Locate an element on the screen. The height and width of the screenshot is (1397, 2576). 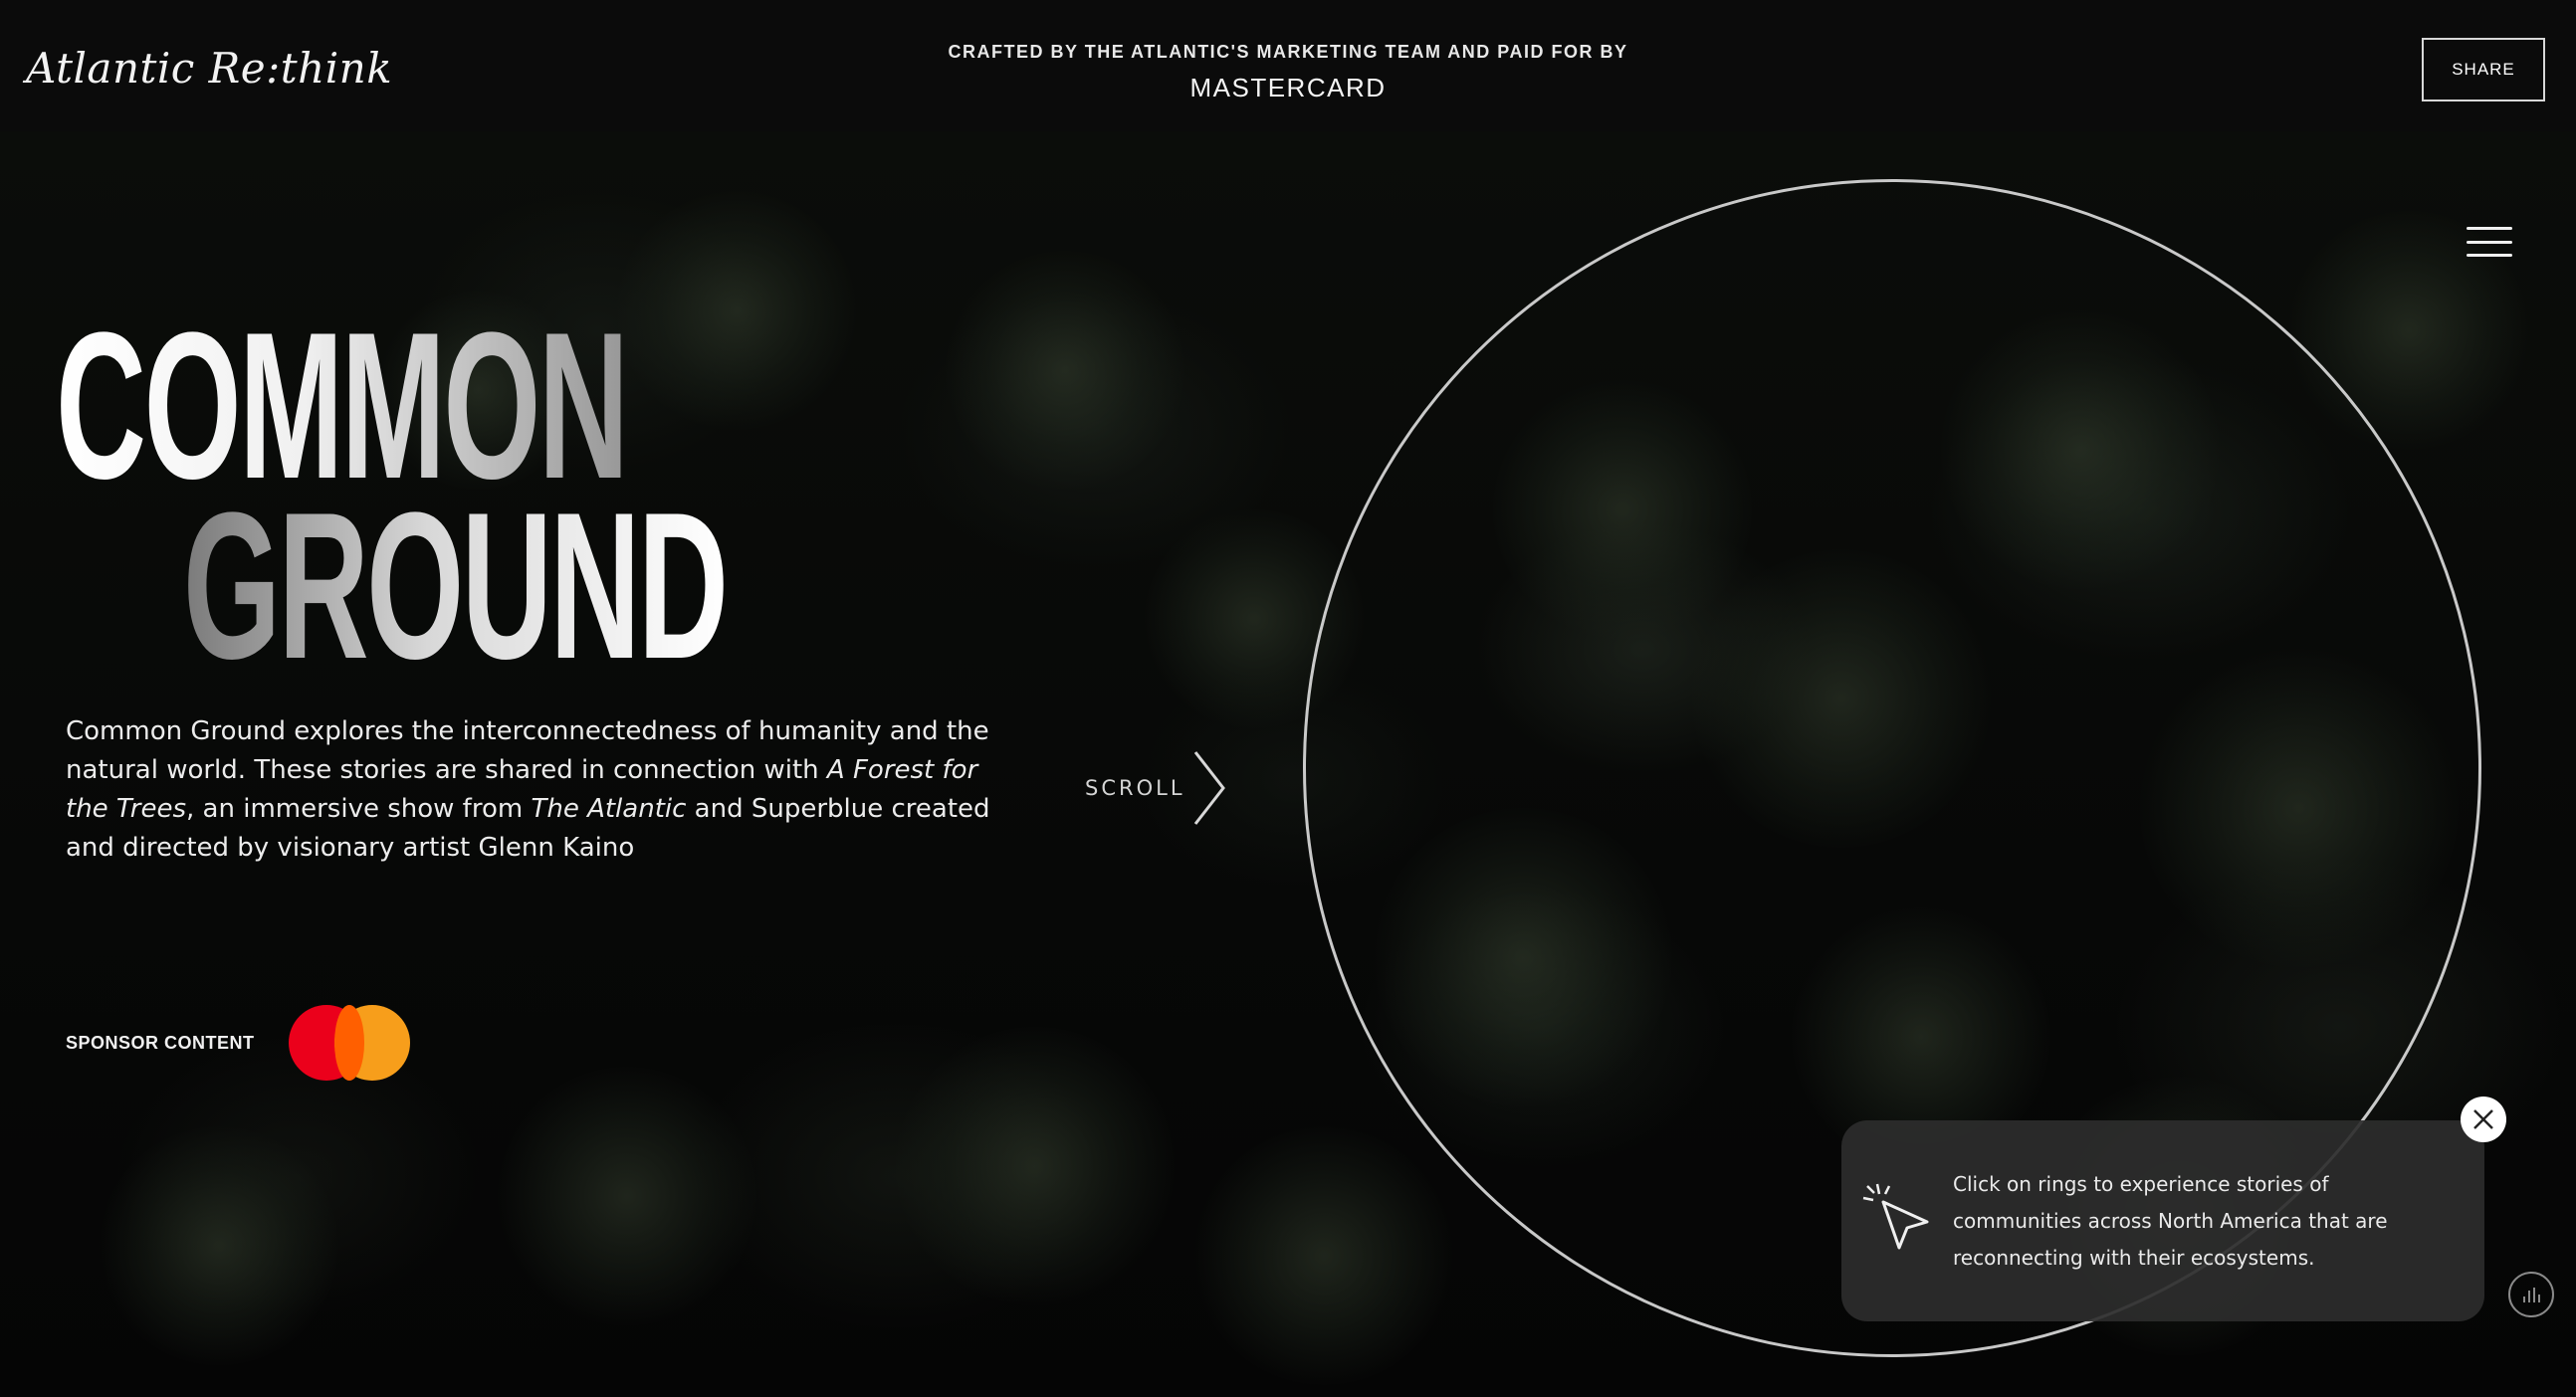
scroll-prompt: SCROLL is located at coordinates (1157, 788).